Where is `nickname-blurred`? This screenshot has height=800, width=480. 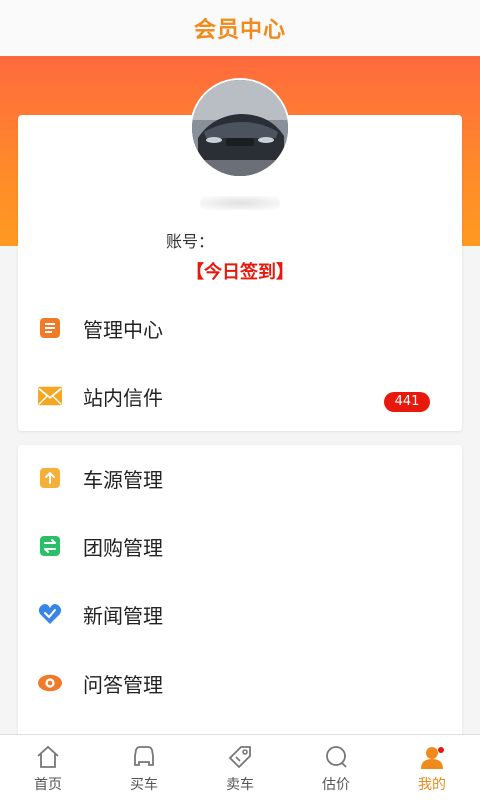 nickname-blurred is located at coordinates (240, 203).